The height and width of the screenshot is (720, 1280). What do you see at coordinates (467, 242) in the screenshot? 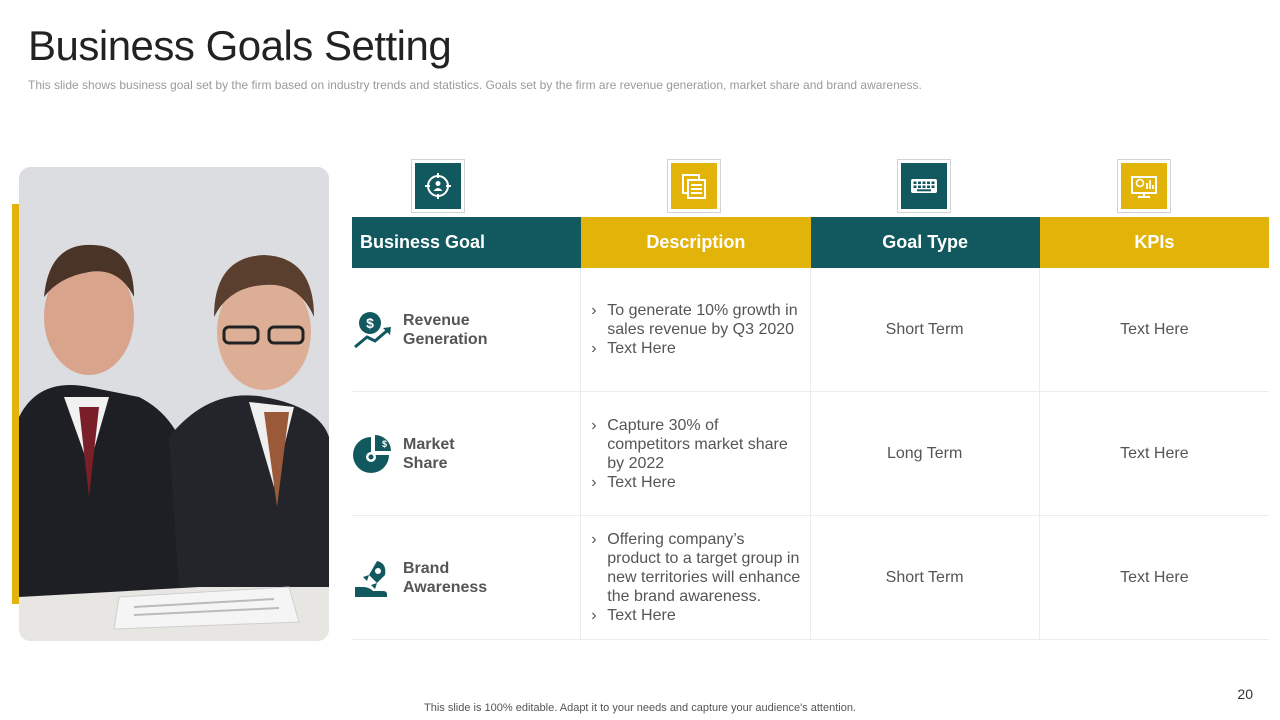
I see `header-business-goal: Business Goal` at bounding box center [467, 242].